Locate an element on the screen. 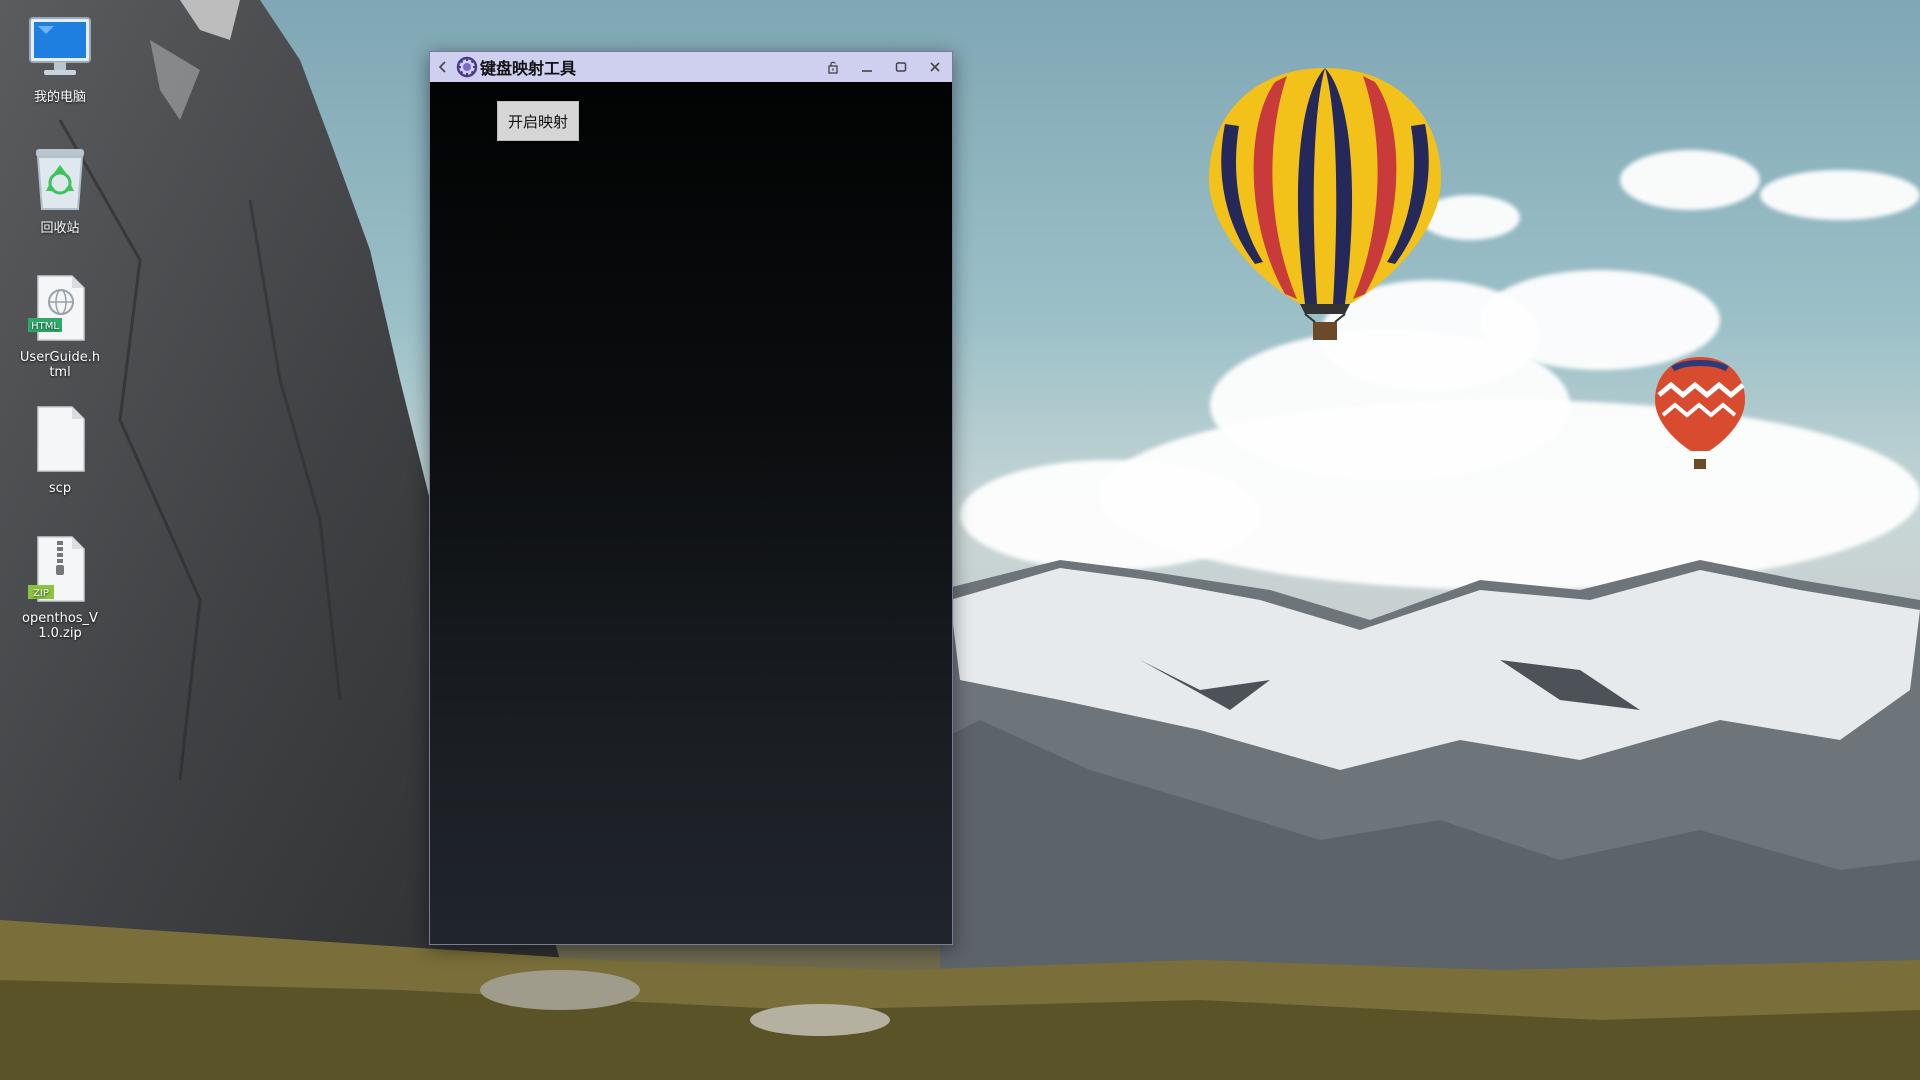 This screenshot has width=1920, height=1080. desktop-icon-scp: scp is located at coordinates (60, 449).